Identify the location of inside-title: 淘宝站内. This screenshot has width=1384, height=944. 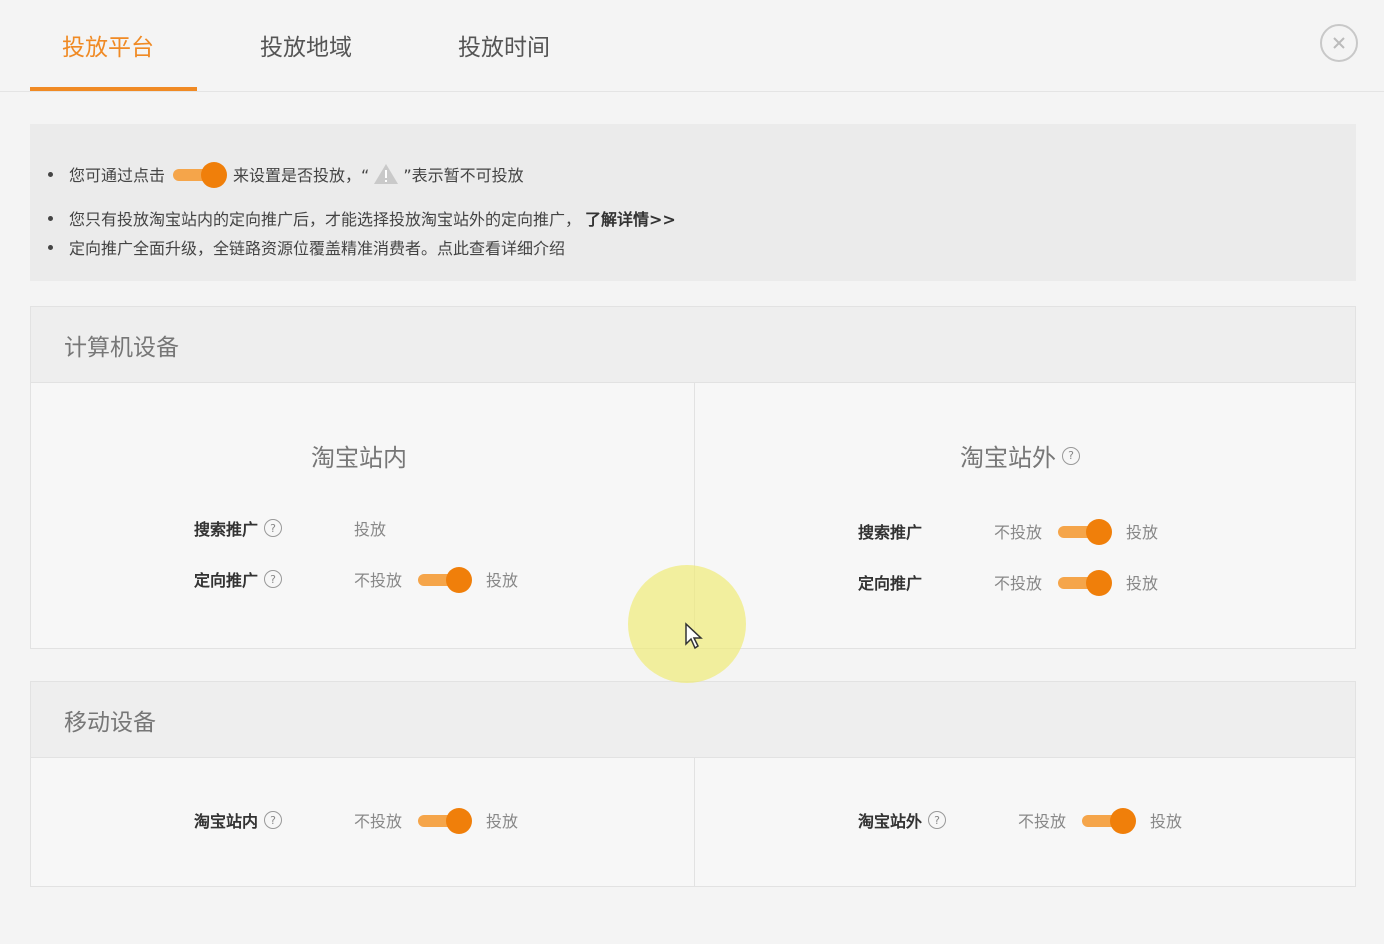
(359, 458).